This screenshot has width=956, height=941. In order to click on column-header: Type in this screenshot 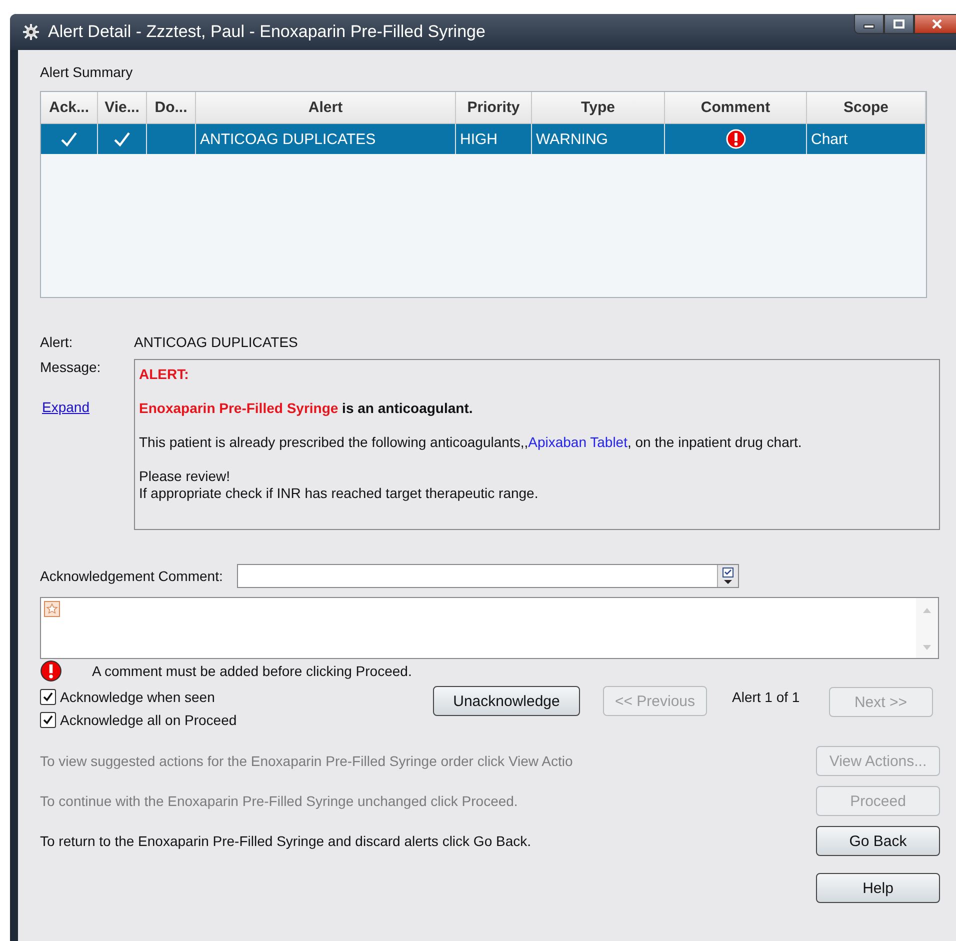, I will do `click(598, 107)`.